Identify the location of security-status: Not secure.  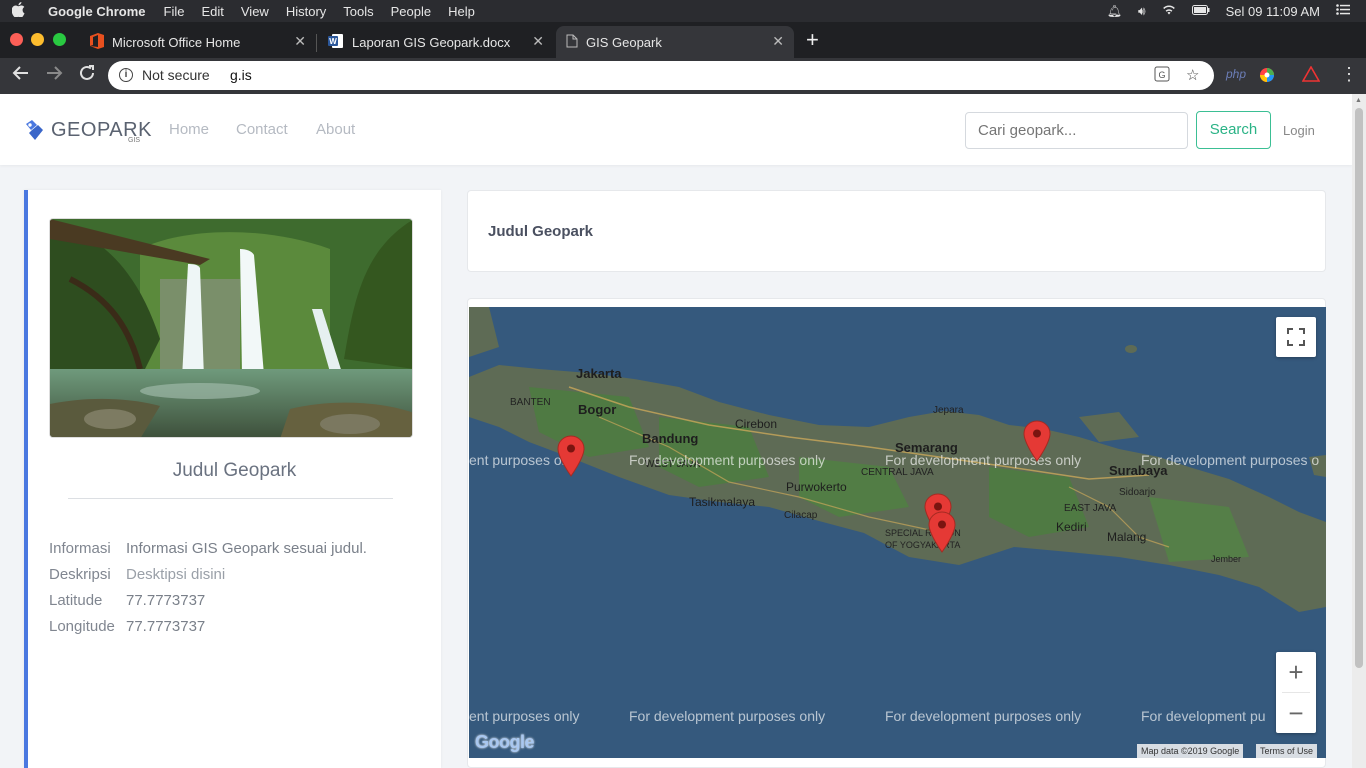
(176, 75).